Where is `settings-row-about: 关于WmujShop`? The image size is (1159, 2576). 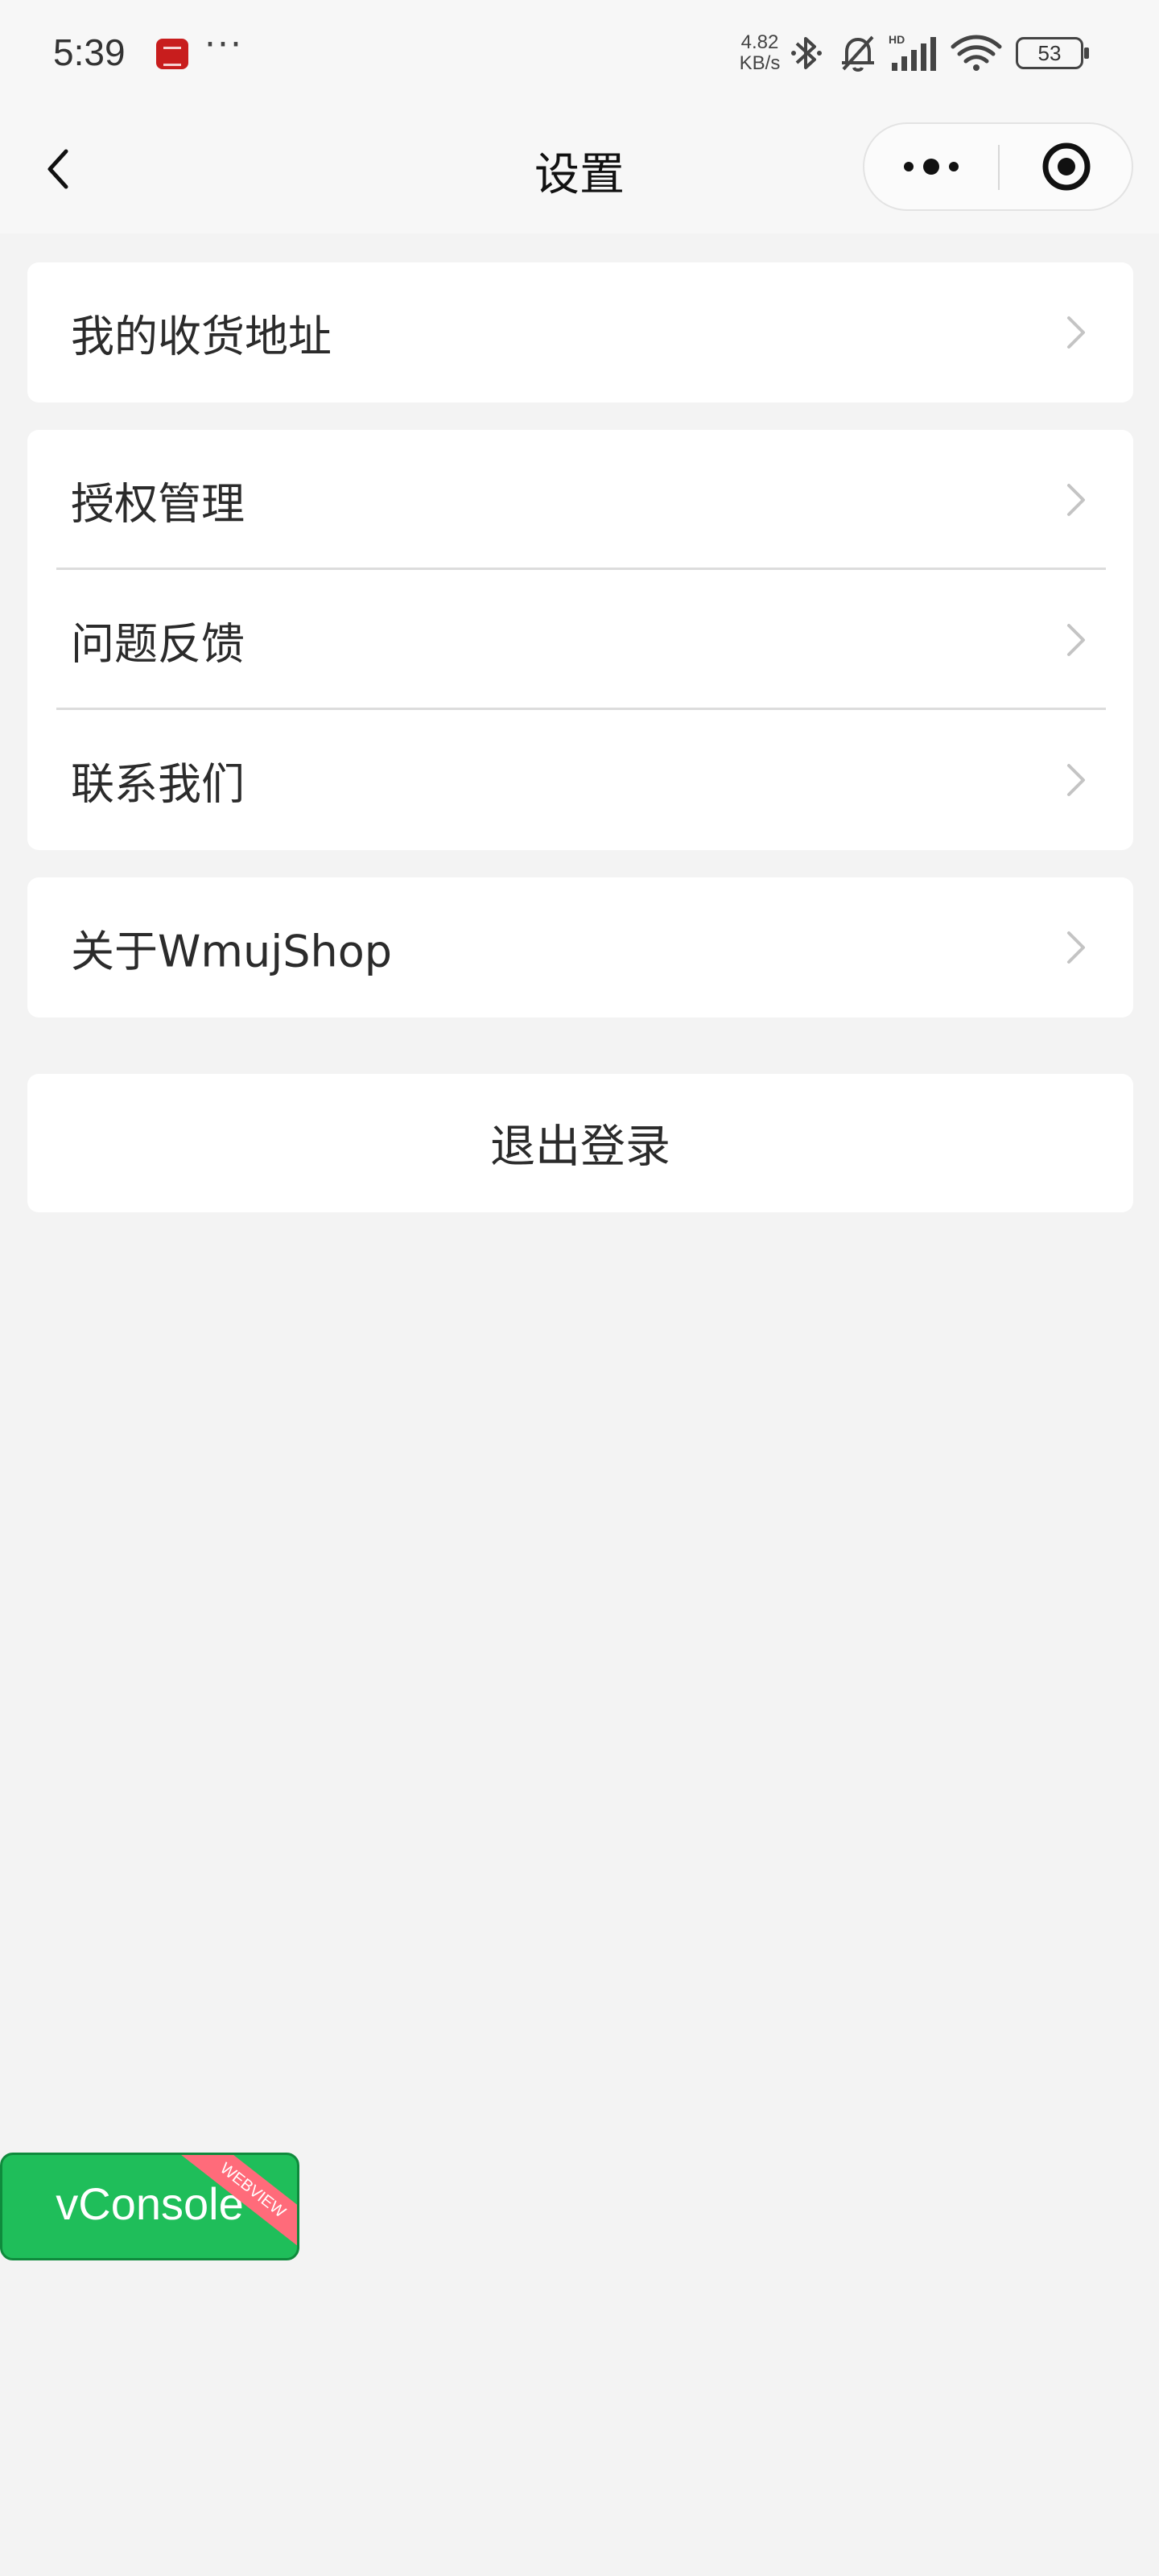 settings-row-about: 关于WmujShop is located at coordinates (580, 947).